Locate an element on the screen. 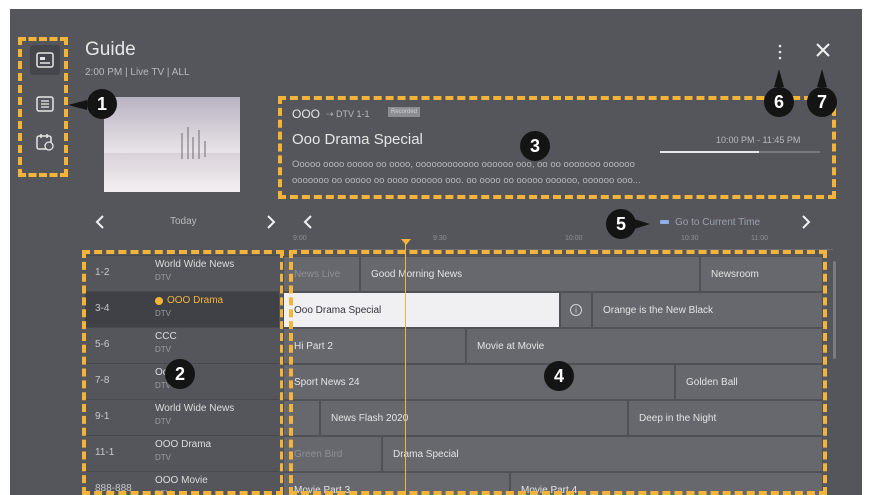  callout-7: 7 is located at coordinates (822, 102).